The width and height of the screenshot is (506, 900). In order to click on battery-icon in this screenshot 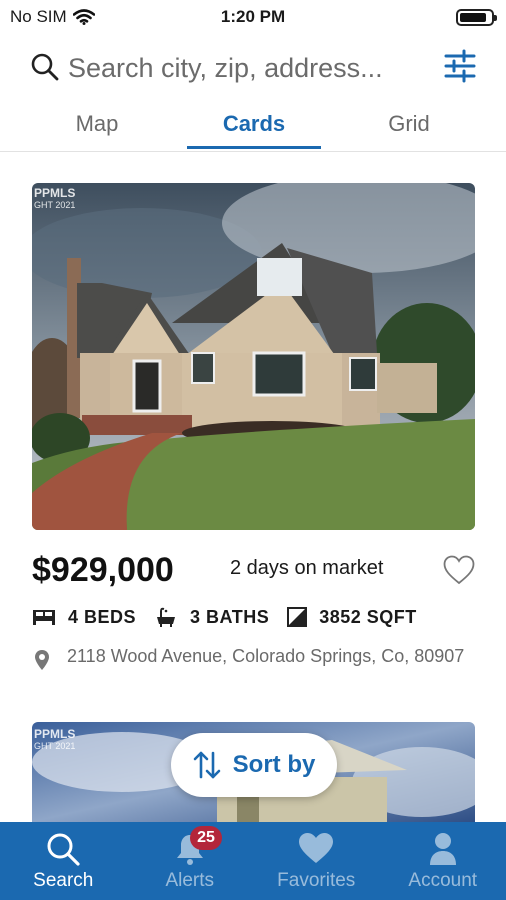, I will do `click(476, 17)`.